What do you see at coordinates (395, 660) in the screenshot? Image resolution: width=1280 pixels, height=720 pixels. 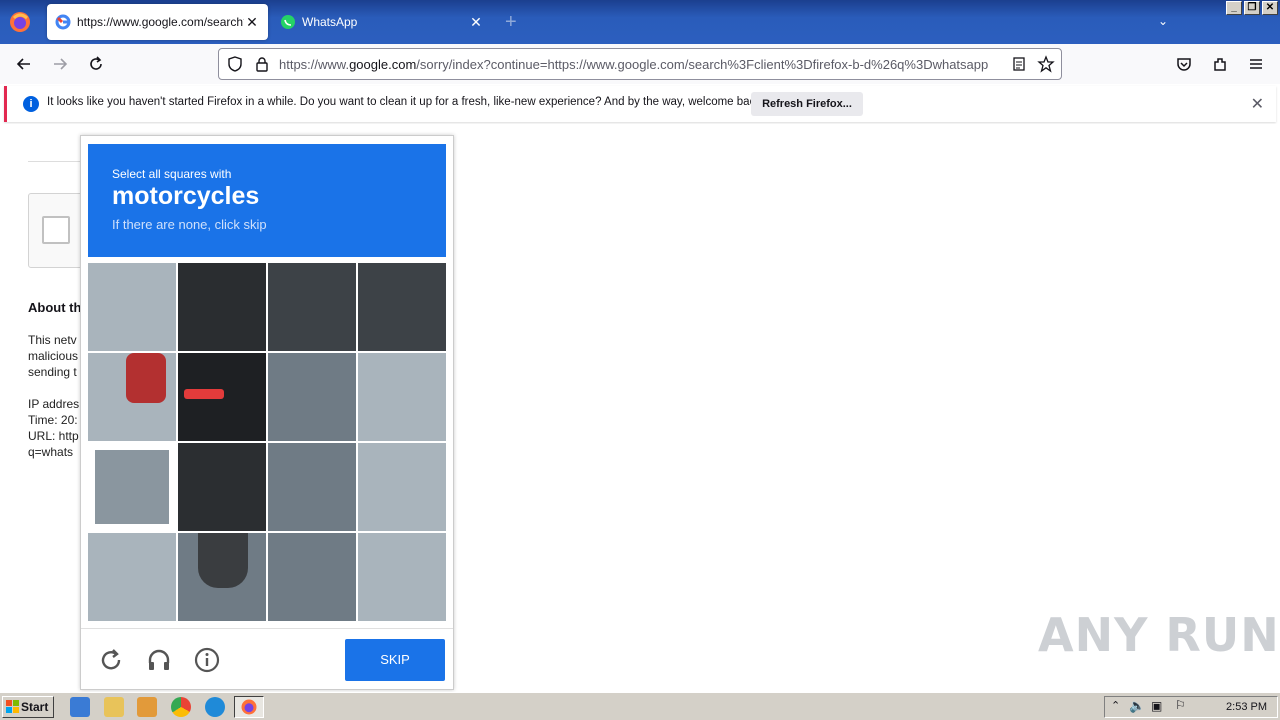 I see `skip-button: SKIP` at bounding box center [395, 660].